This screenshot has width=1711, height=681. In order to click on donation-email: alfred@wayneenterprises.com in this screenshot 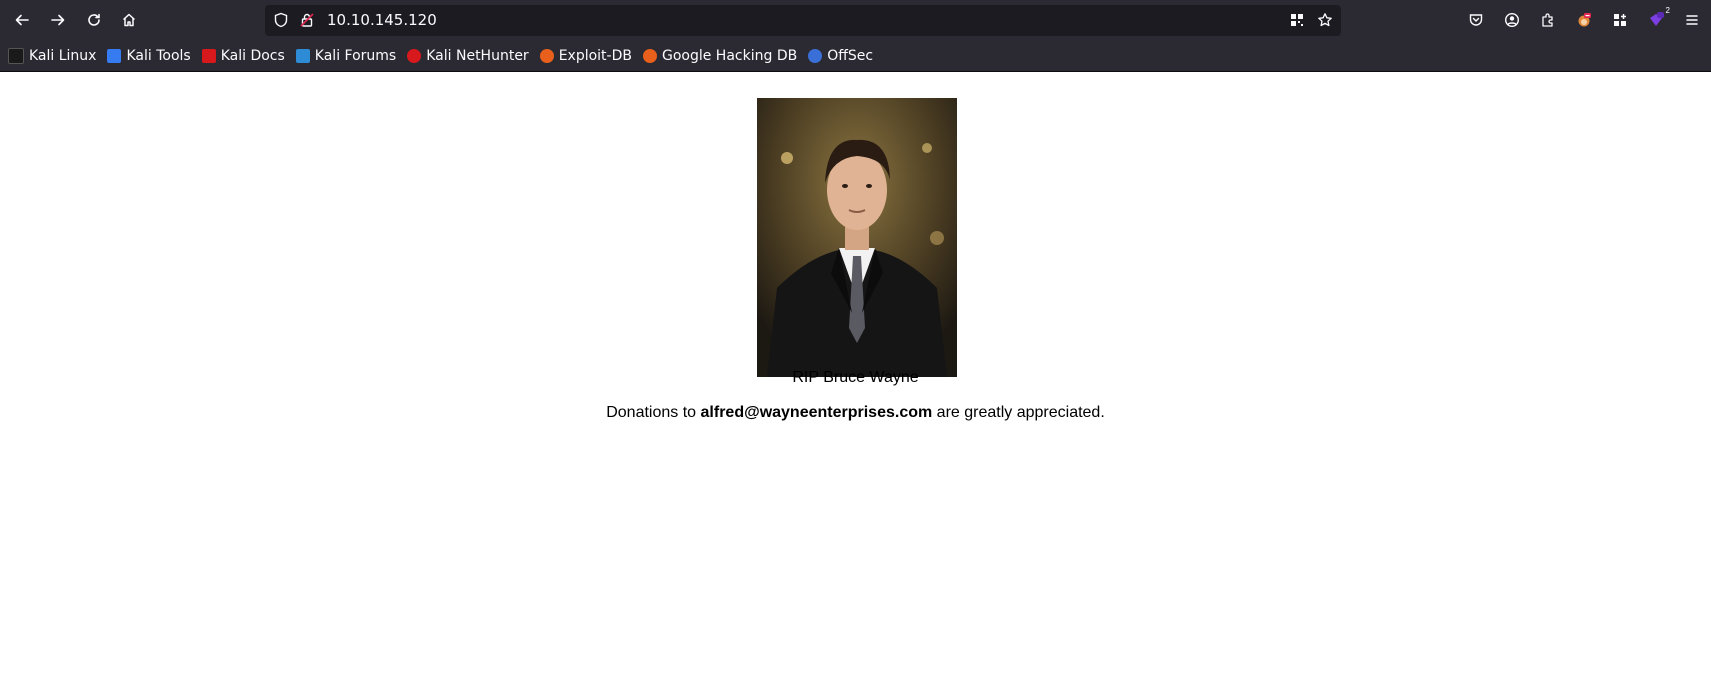, I will do `click(816, 412)`.